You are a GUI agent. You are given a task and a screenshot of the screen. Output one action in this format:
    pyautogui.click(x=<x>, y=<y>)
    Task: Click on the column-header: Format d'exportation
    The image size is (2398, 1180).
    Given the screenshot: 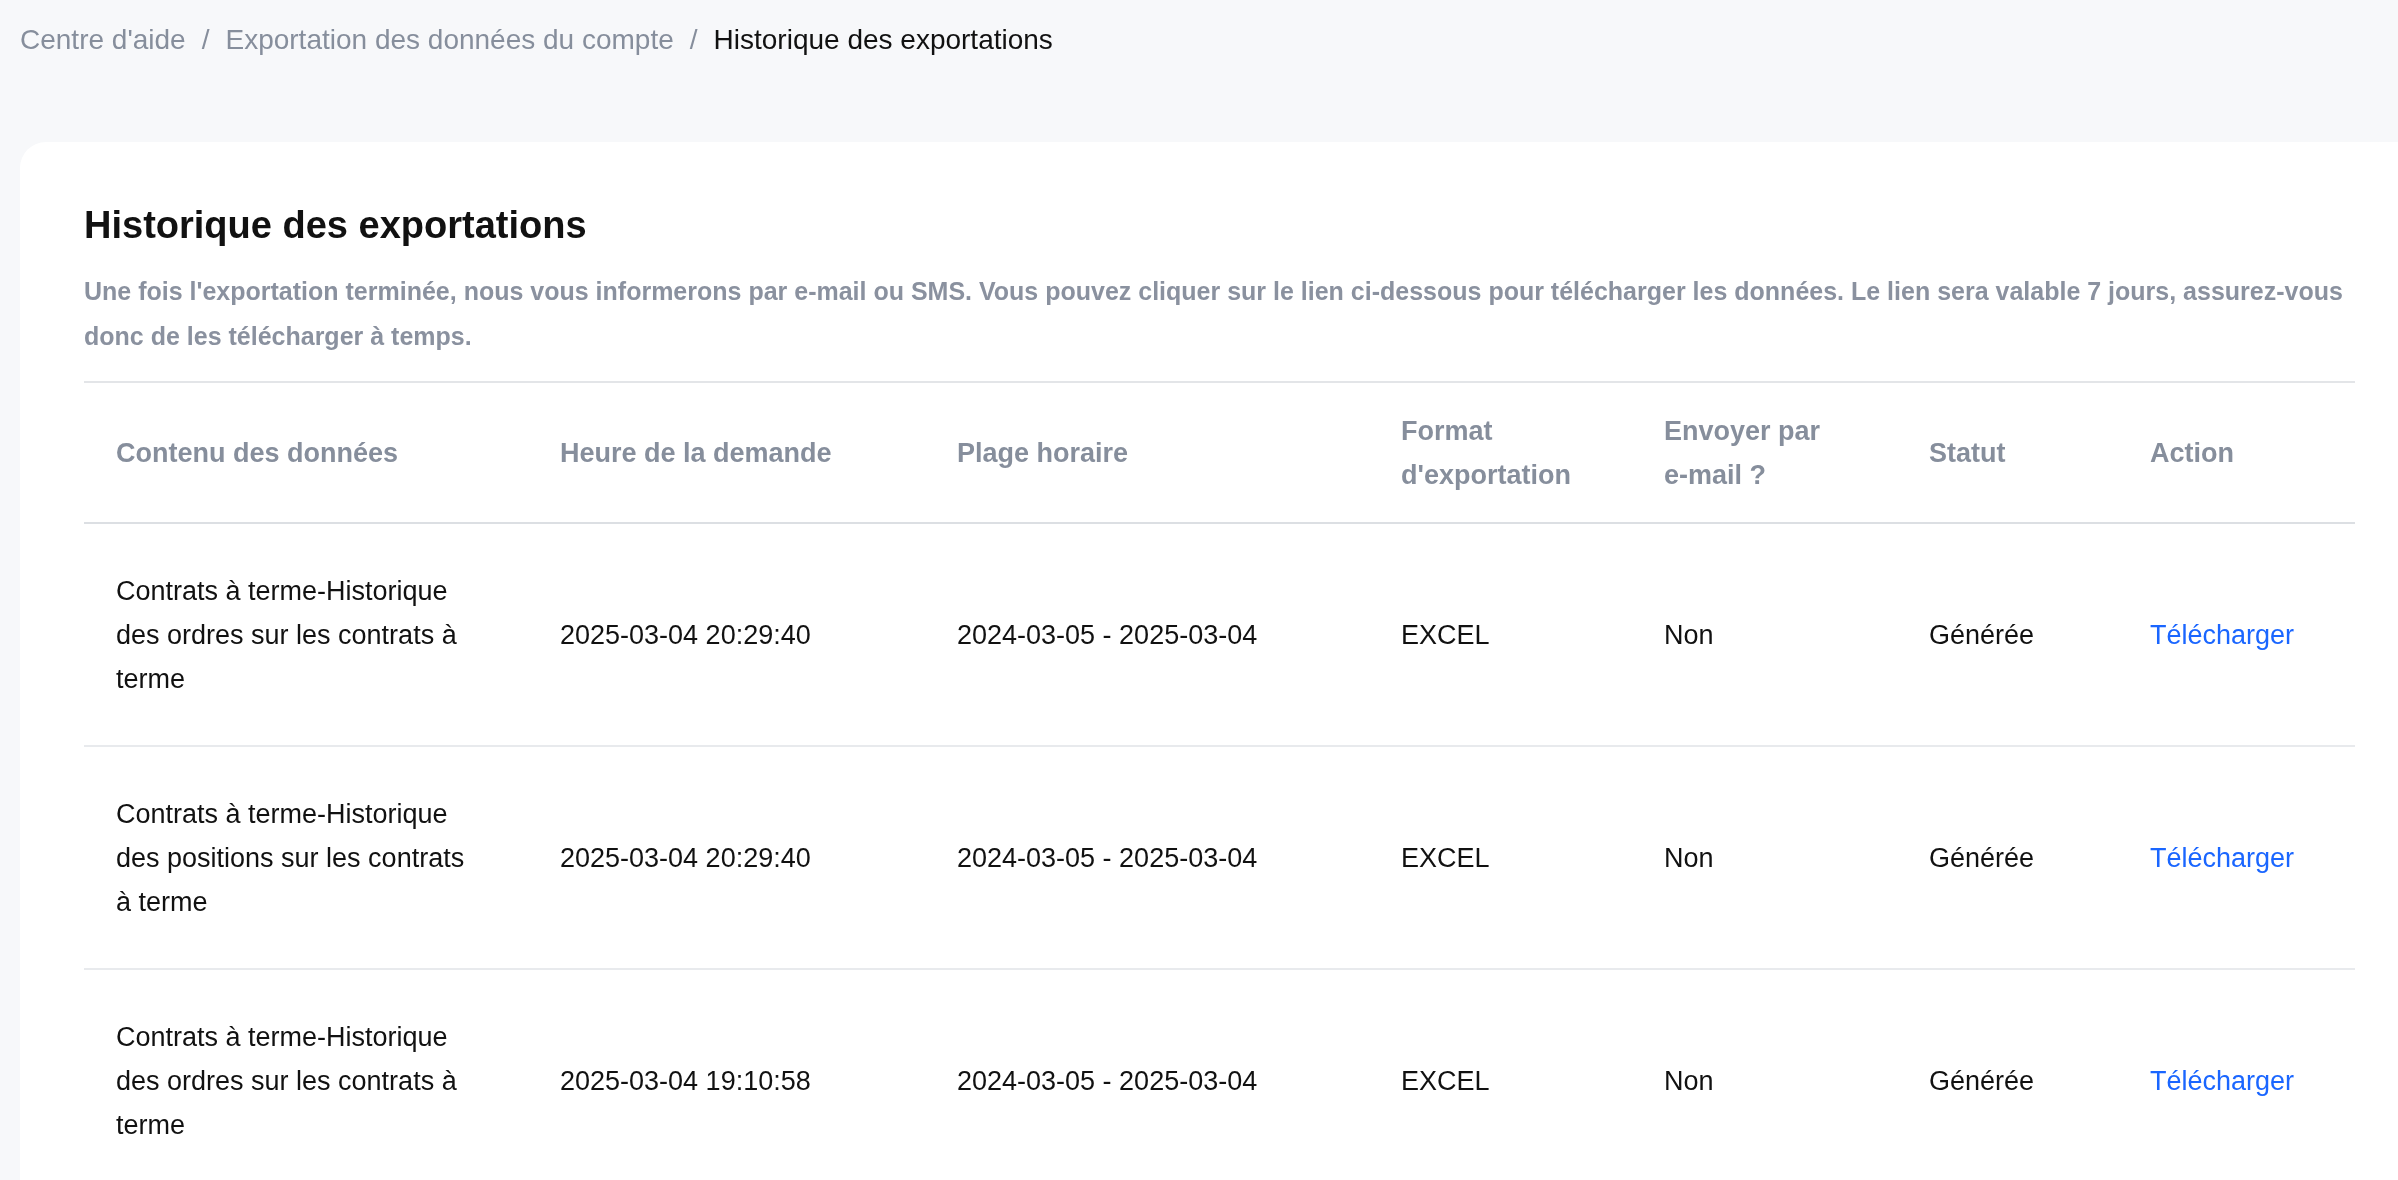 What is the action you would take?
    pyautogui.click(x=1486, y=453)
    